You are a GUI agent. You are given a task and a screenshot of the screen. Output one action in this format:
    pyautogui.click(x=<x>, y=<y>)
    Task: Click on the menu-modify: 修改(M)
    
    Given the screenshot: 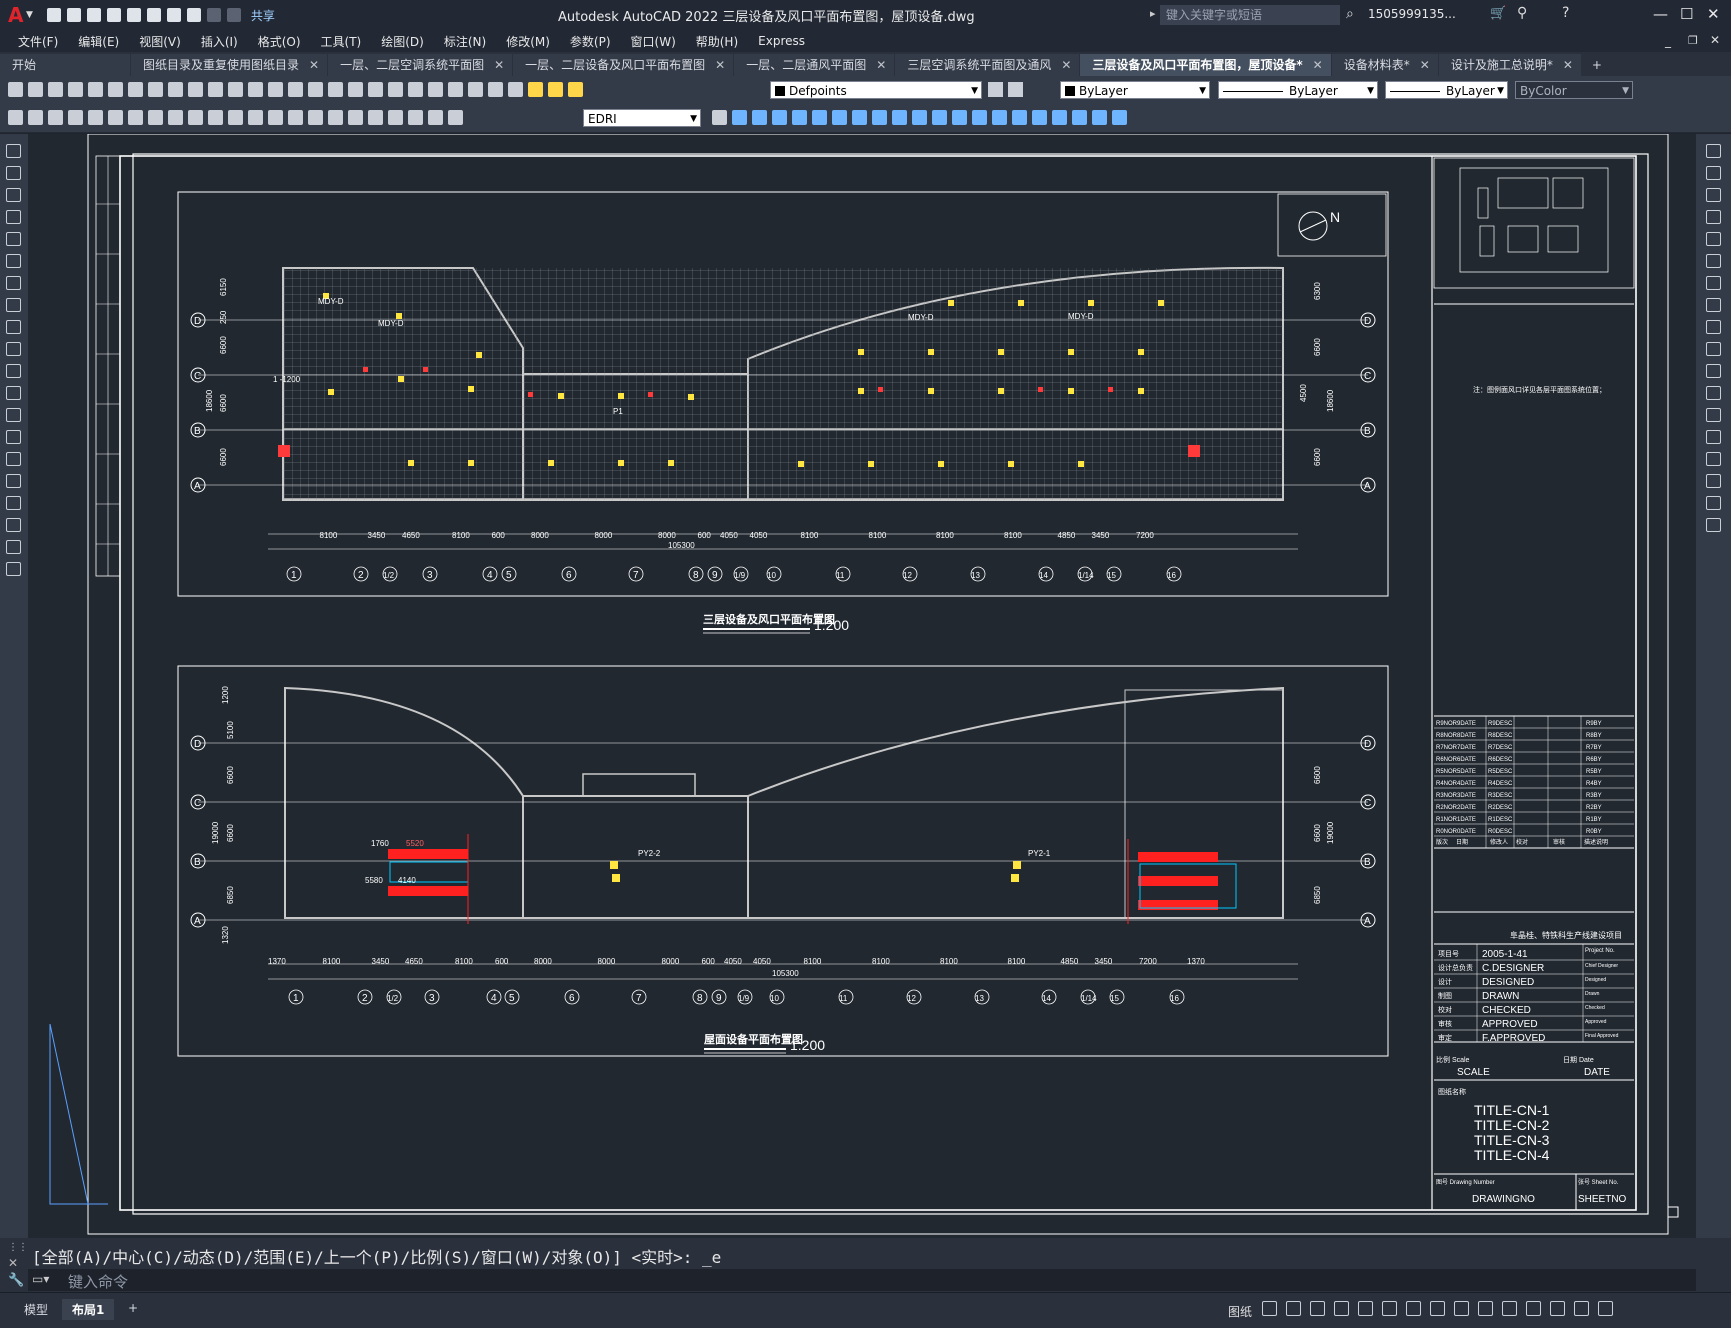 What is the action you would take?
    pyautogui.click(x=528, y=41)
    